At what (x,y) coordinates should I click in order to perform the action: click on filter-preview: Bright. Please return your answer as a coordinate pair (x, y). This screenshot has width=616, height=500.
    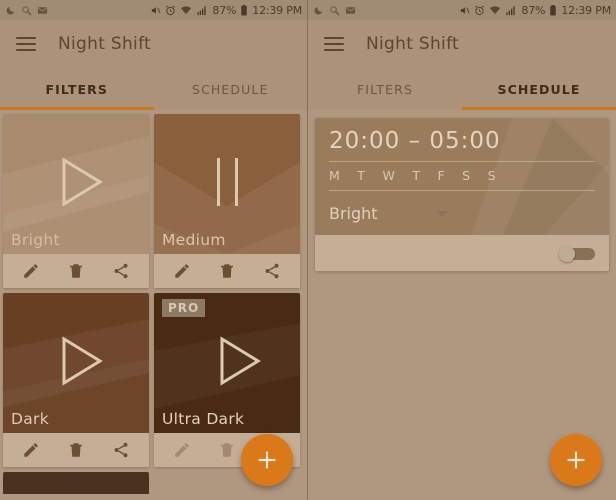
    Looking at the image, I should click on (76, 184).